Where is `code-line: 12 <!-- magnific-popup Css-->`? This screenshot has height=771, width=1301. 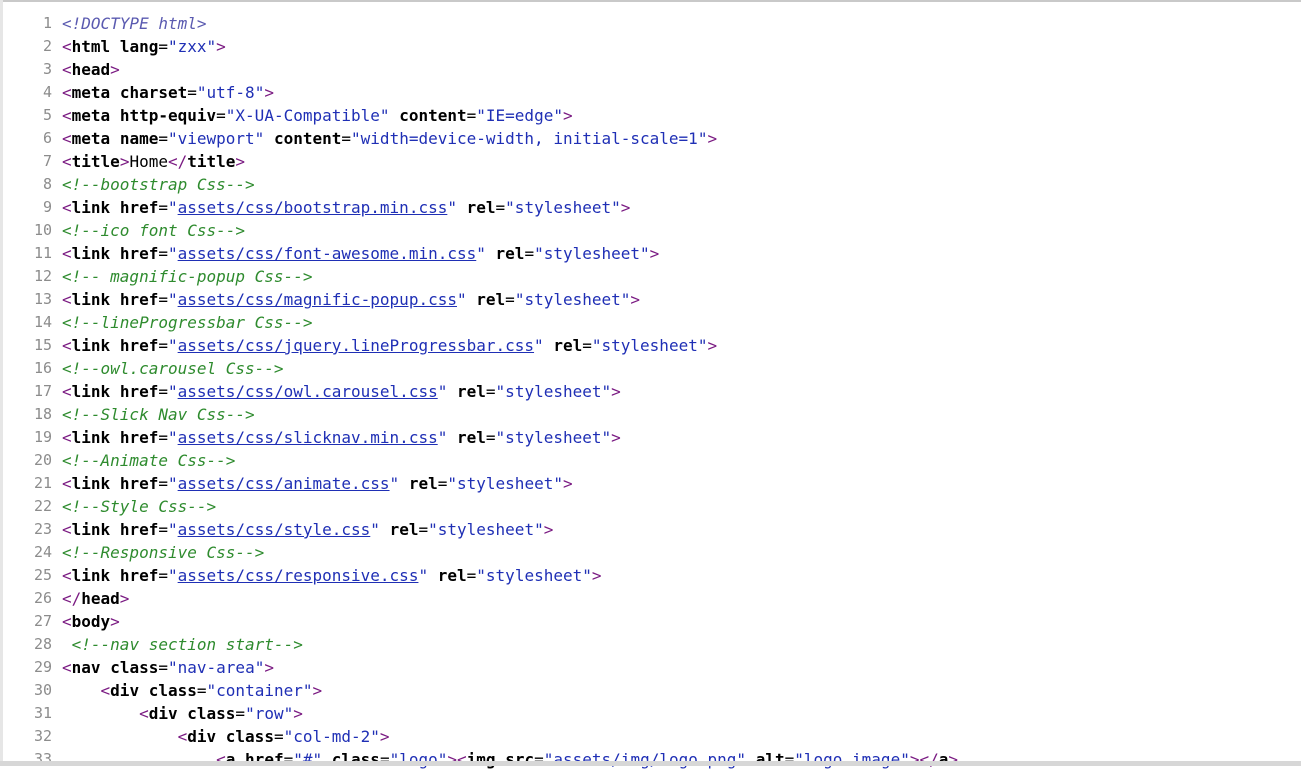
code-line: 12 <!-- magnific-popup Css--> is located at coordinates (650, 276).